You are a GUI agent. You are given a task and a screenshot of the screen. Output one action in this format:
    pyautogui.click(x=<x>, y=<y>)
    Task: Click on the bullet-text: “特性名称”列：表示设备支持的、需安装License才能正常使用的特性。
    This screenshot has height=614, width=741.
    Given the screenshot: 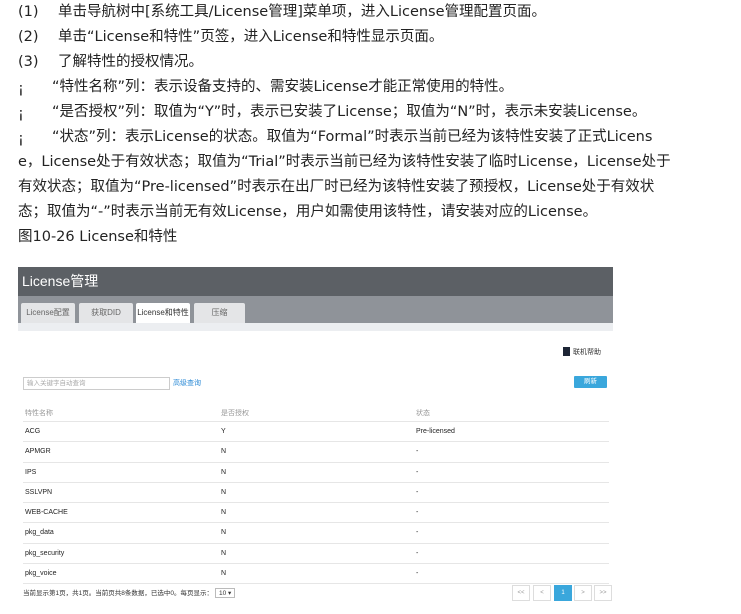 What is the action you would take?
    pyautogui.click(x=283, y=87)
    